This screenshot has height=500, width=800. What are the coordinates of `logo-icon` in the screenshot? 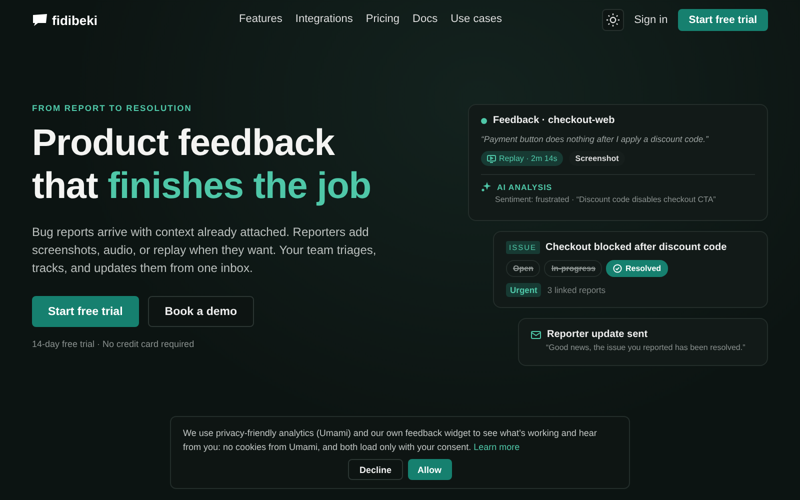 It's located at (40, 20).